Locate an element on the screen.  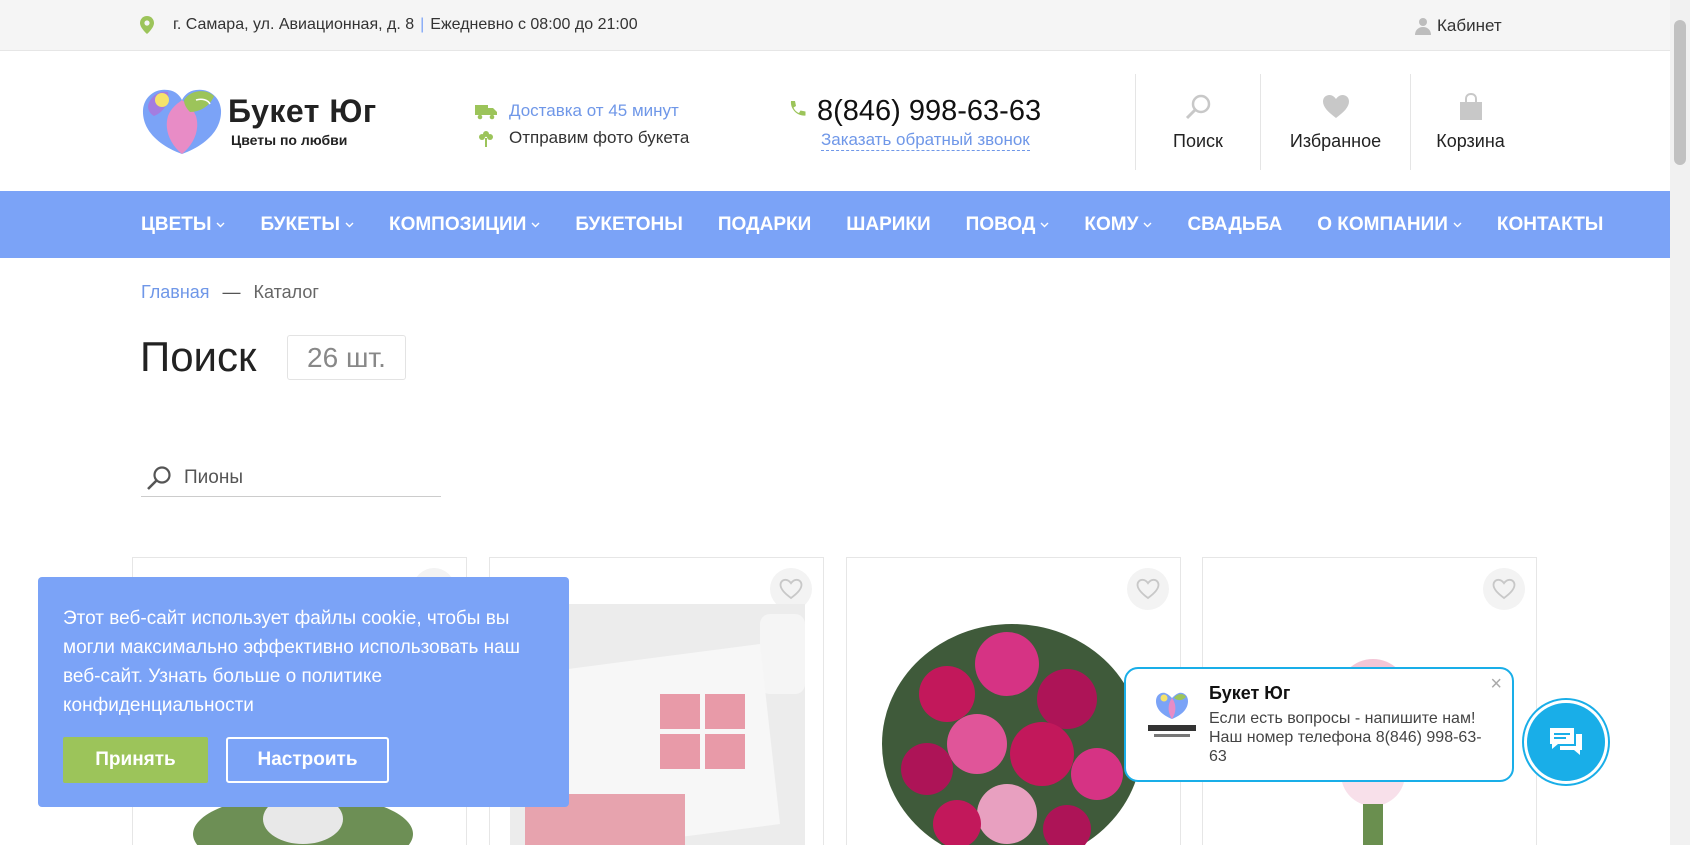
nav-item-8: КОМУ is located at coordinates (1118, 225).